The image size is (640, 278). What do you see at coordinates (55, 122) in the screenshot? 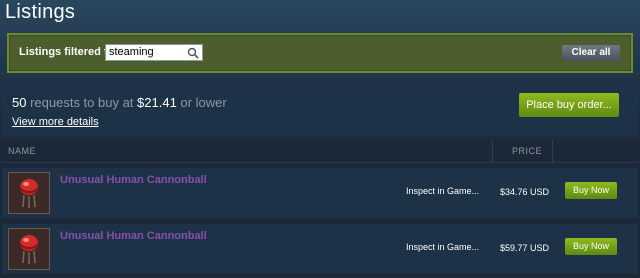
I see `view-more-details-link: View more details` at bounding box center [55, 122].